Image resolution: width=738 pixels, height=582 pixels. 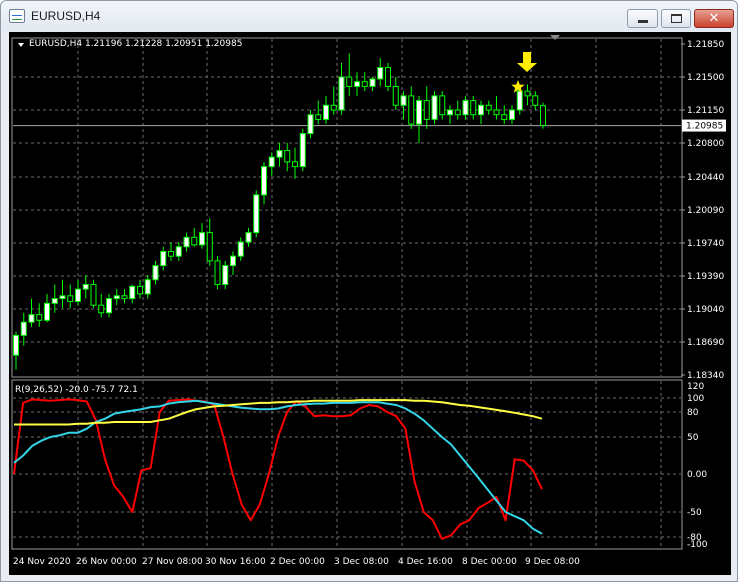 What do you see at coordinates (235, 562) in the screenshot?
I see `time-tick-label: 30 Nov 16:00` at bounding box center [235, 562].